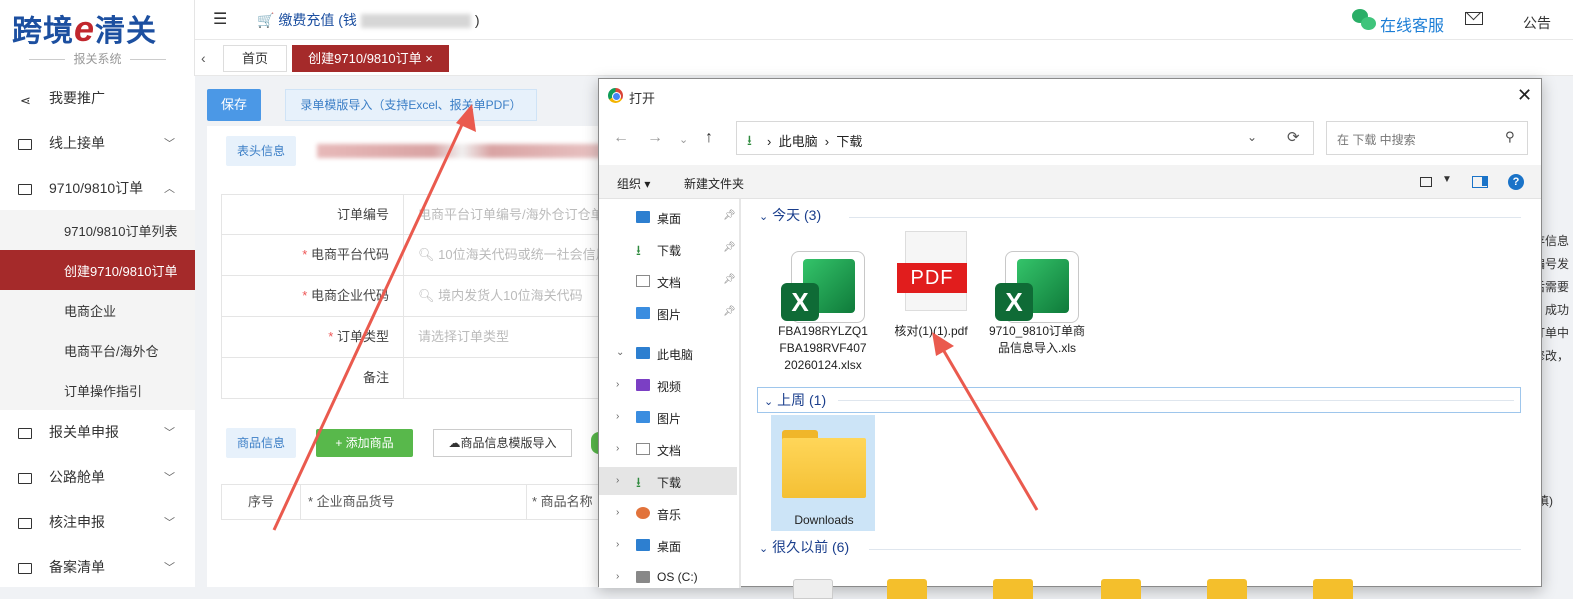 The height and width of the screenshot is (599, 1573). What do you see at coordinates (931, 291) in the screenshot?
I see `file-item-pdf: PDF 核对(1)(1).pdf` at bounding box center [931, 291].